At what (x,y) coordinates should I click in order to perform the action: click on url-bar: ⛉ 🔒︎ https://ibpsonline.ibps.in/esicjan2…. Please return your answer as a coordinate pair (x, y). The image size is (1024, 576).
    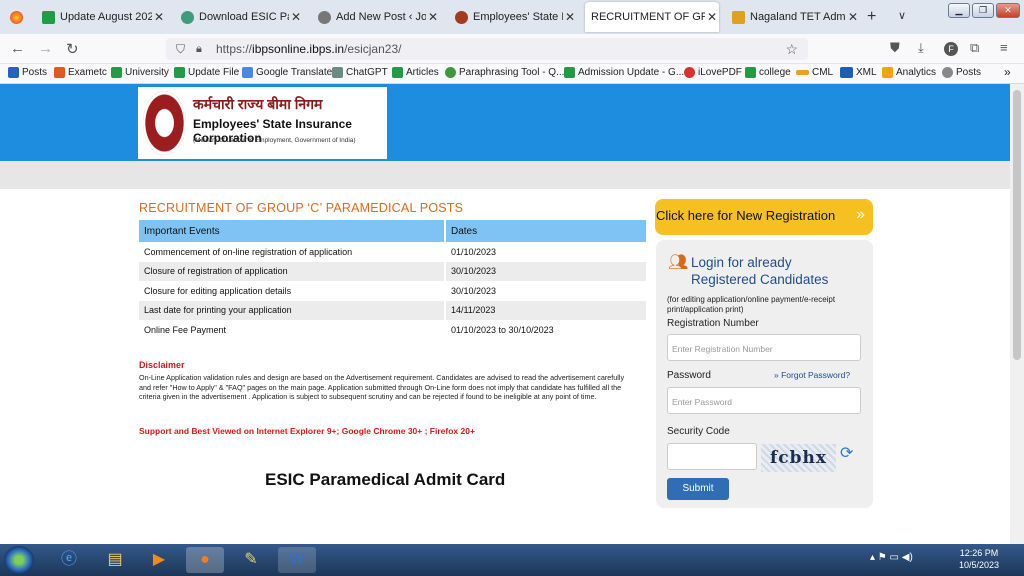
    Looking at the image, I should click on (487, 49).